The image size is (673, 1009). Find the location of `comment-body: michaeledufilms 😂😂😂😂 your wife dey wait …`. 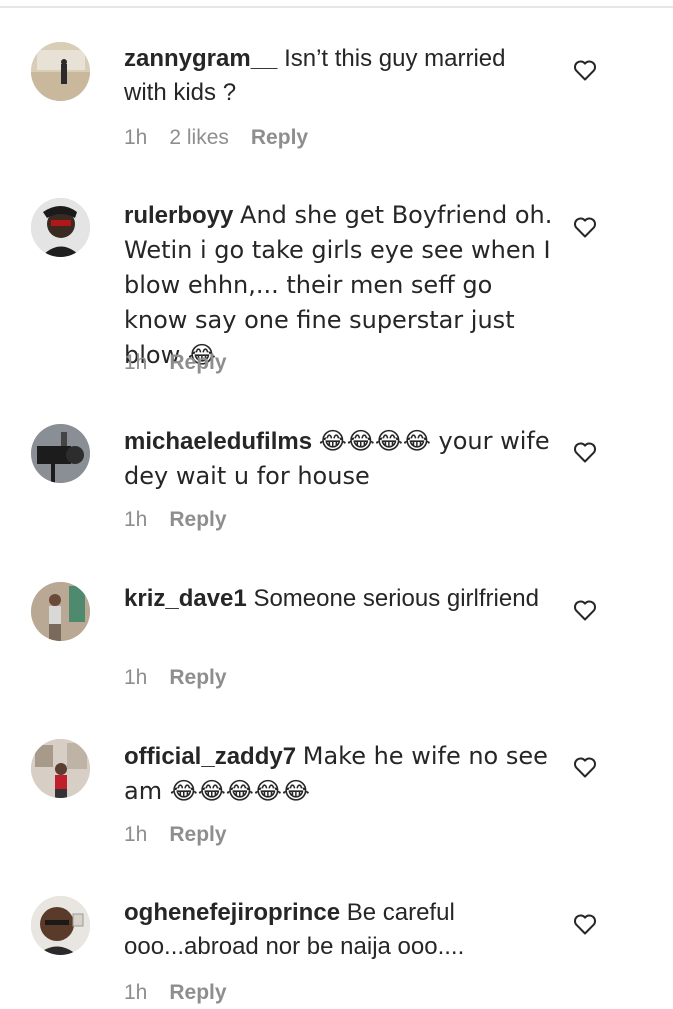

comment-body: michaeledufilms 😂😂😂😂 your wife dey wait … is located at coordinates (339, 459).